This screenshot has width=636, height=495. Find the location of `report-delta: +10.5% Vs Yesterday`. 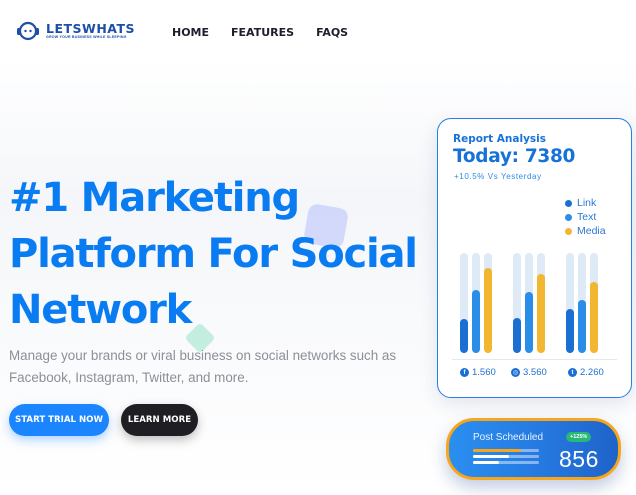

report-delta: +10.5% Vs Yesterday is located at coordinates (498, 176).